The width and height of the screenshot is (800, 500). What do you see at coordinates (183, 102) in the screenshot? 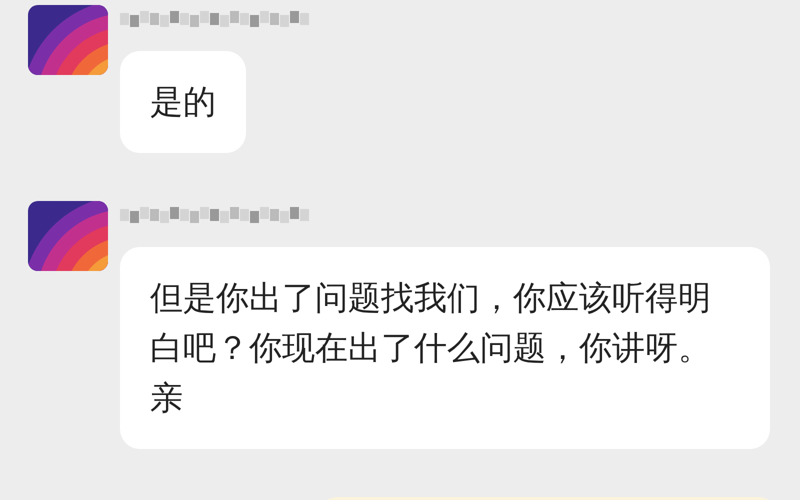
I see `message-bubble: 是的` at bounding box center [183, 102].